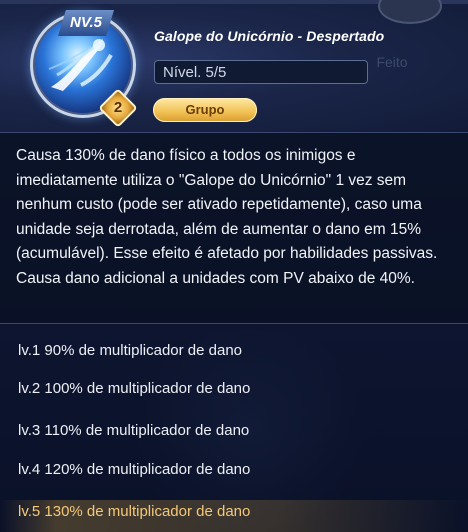  What do you see at coordinates (118, 107) in the screenshot?
I see `tier-number: 2` at bounding box center [118, 107].